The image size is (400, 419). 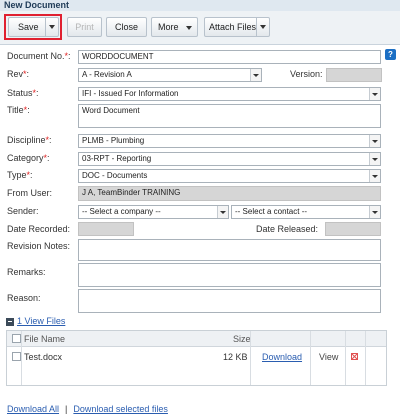 I want to click on download-link: Download, so click(x=282, y=357).